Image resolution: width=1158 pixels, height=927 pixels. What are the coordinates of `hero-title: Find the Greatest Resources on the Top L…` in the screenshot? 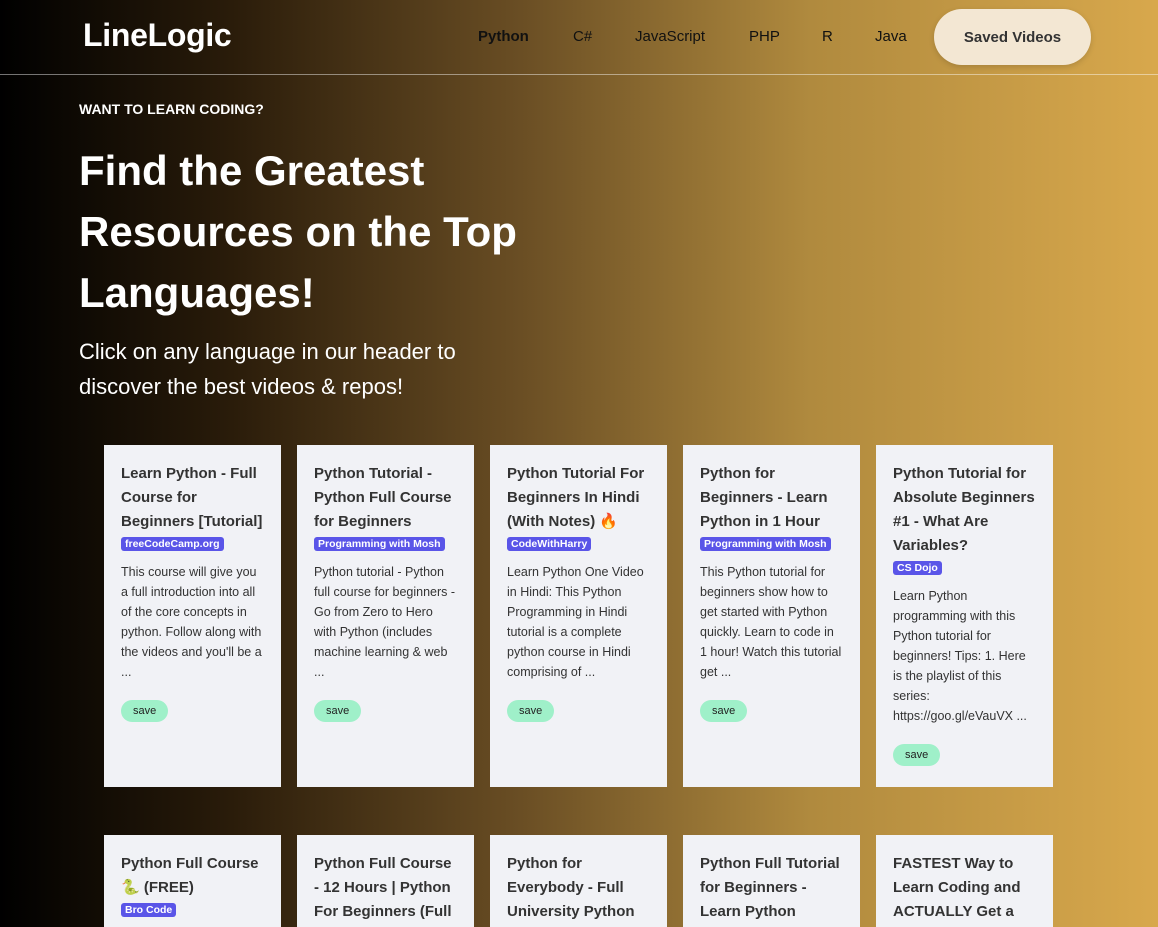 It's located at (298, 231).